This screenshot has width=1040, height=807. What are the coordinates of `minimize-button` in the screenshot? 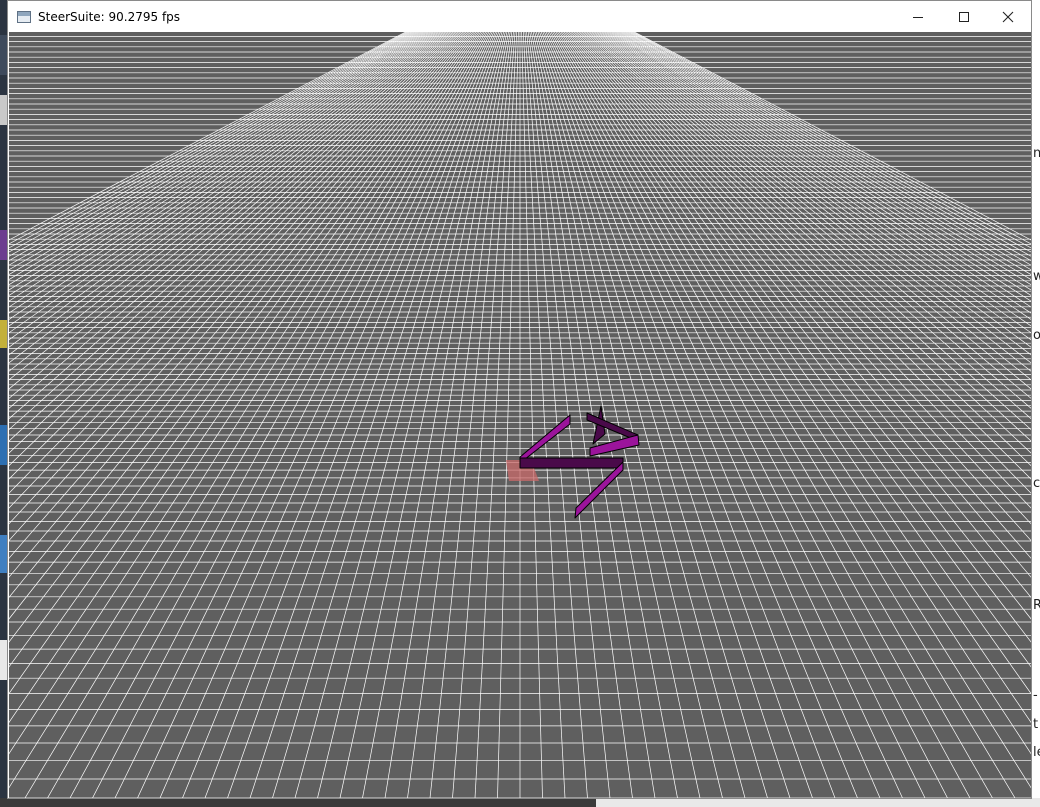 It's located at (918, 16).